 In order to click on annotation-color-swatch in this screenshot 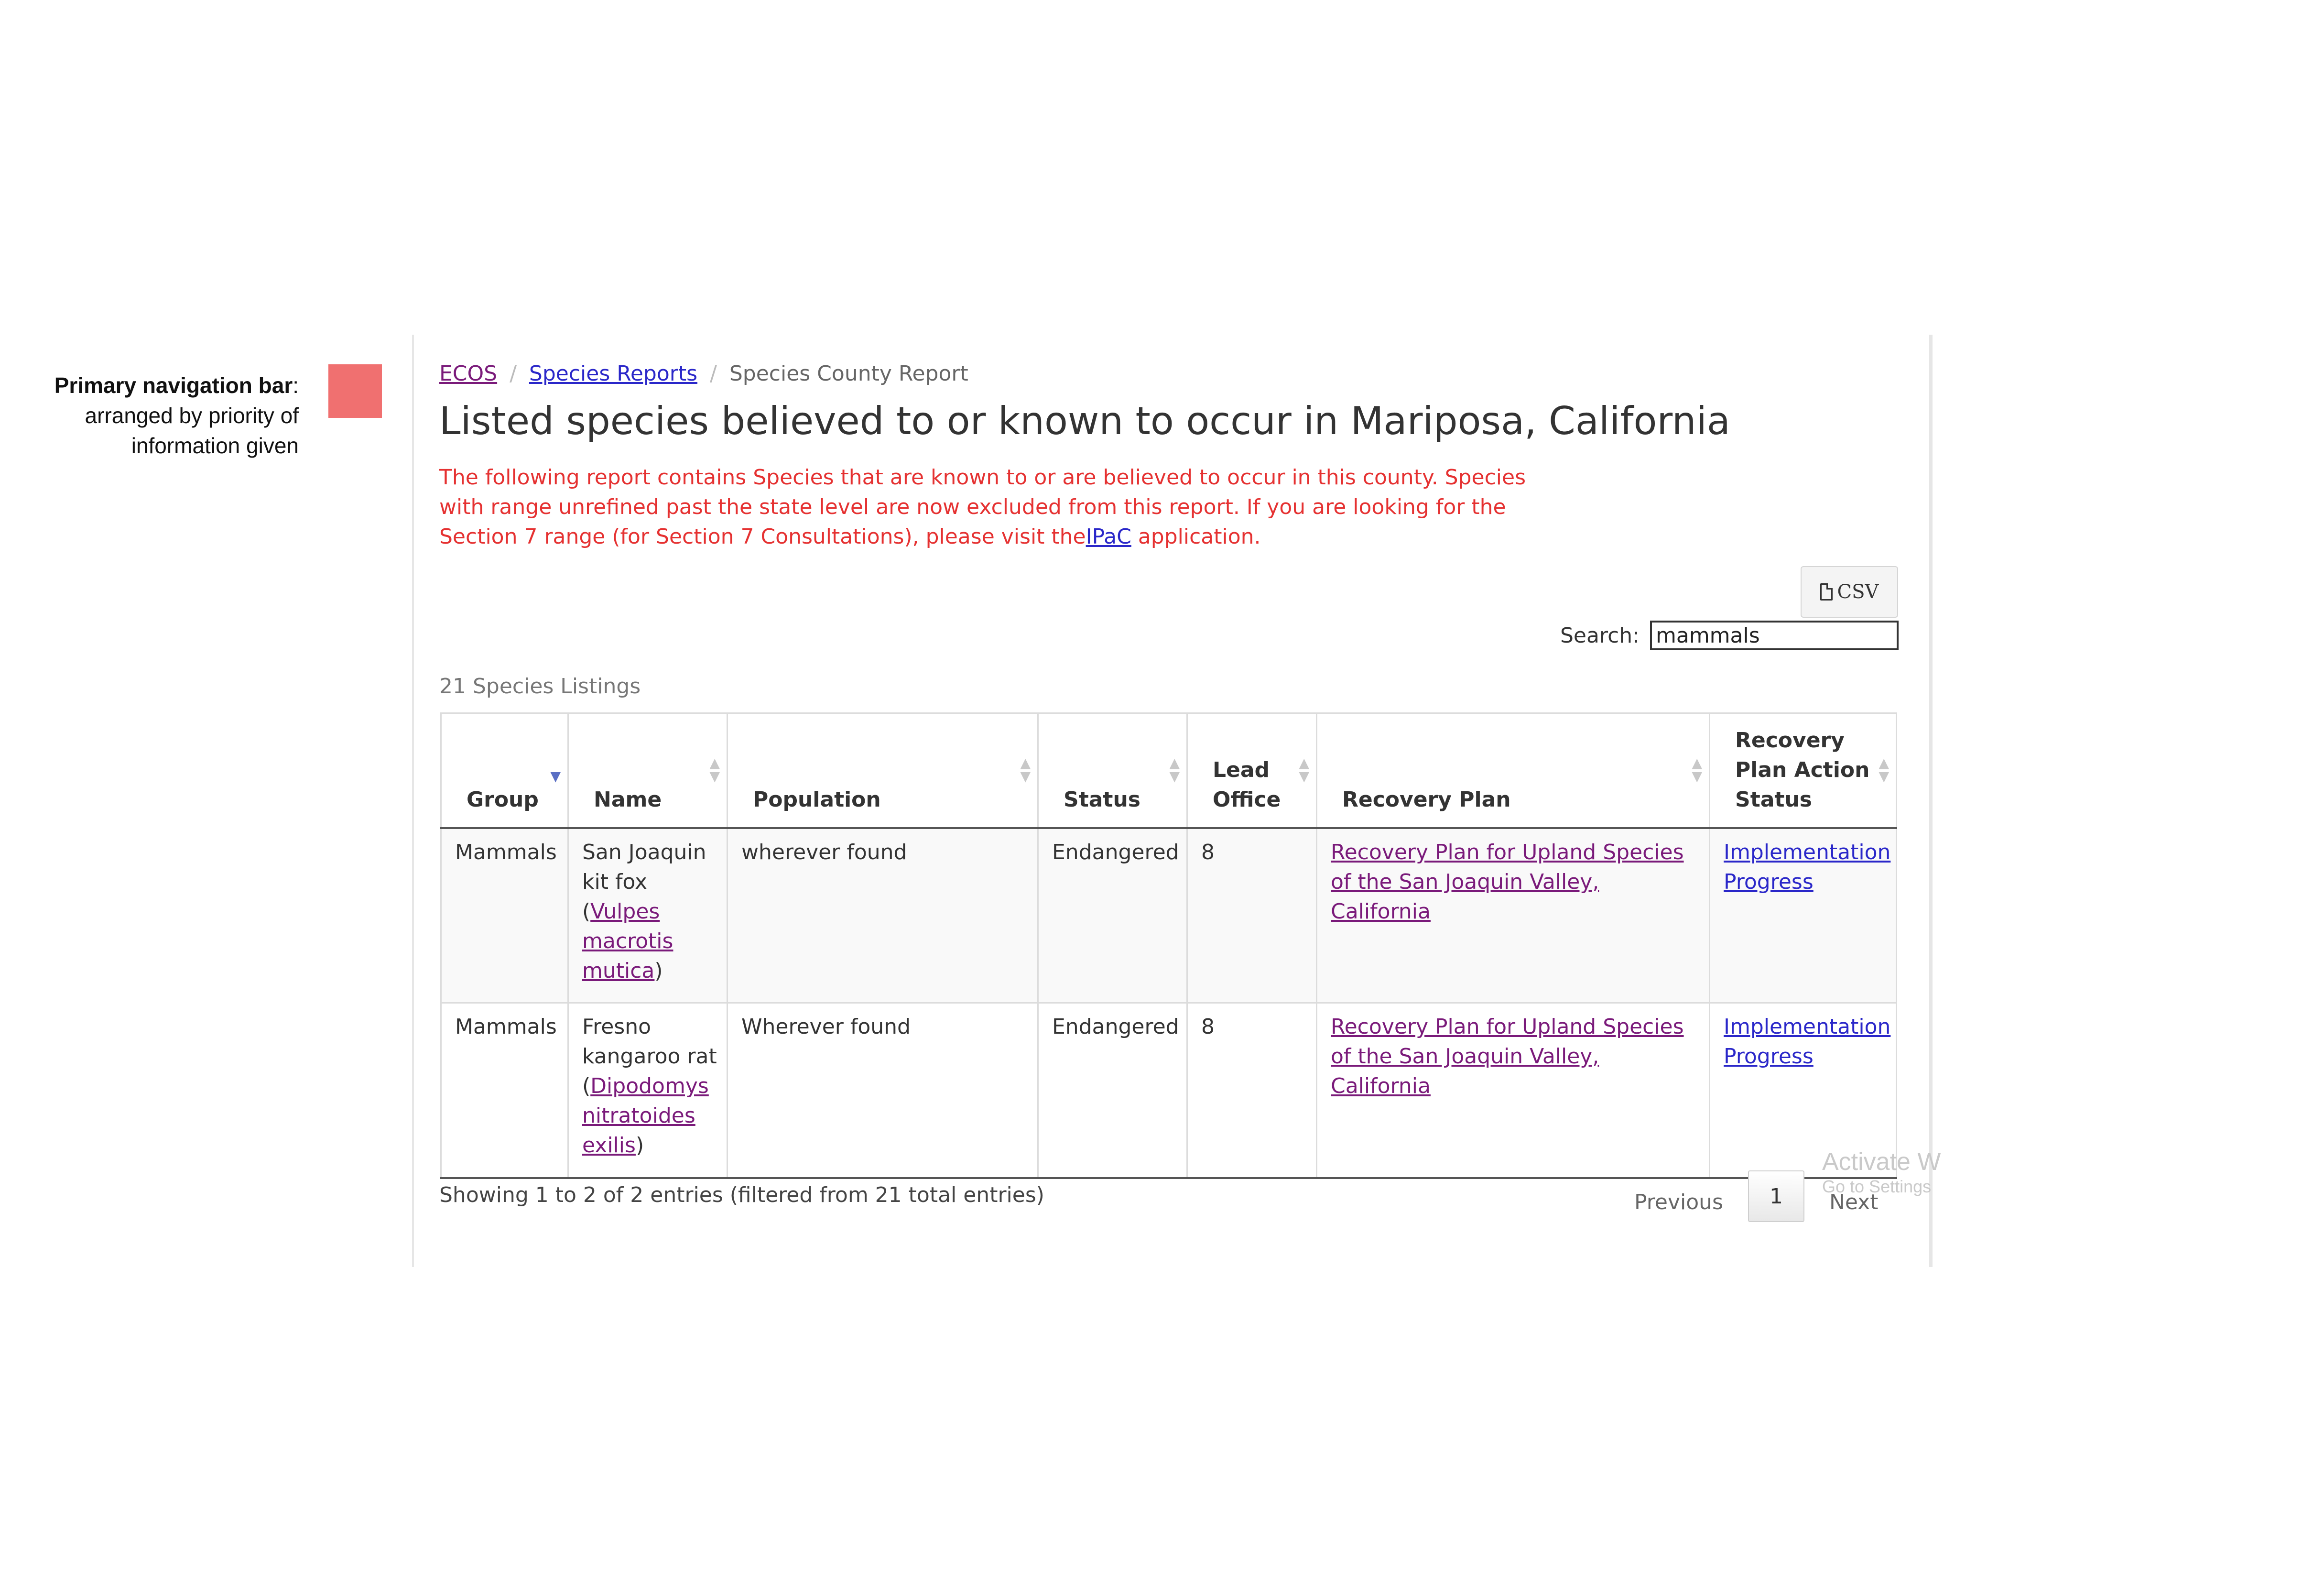, I will do `click(355, 391)`.